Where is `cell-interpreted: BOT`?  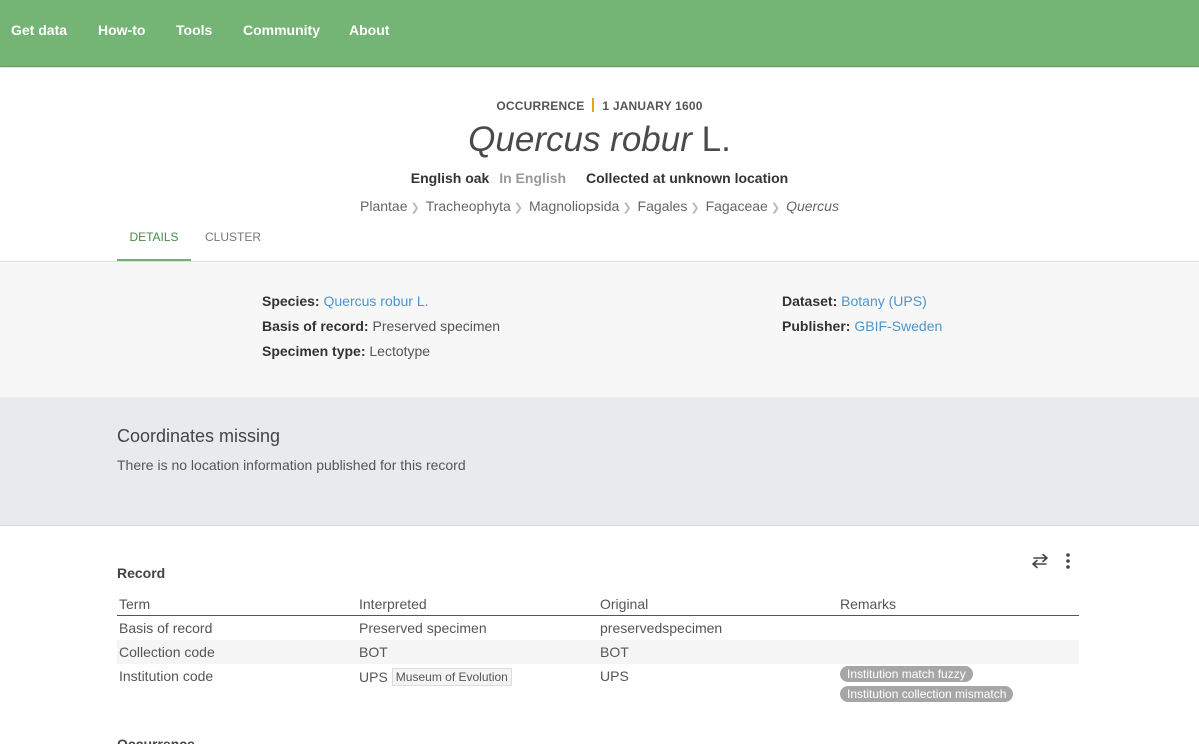
cell-interpreted: BOT is located at coordinates (373, 652).